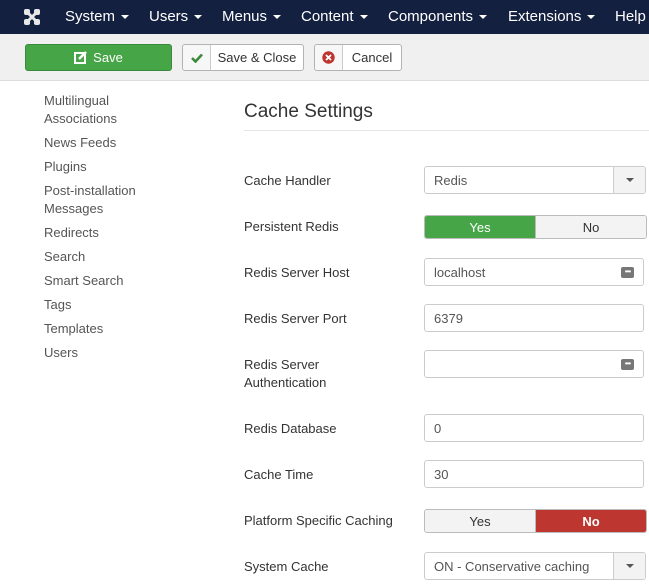 The height and width of the screenshot is (584, 649). I want to click on nav-menu-extensions: Extensions, so click(552, 17).